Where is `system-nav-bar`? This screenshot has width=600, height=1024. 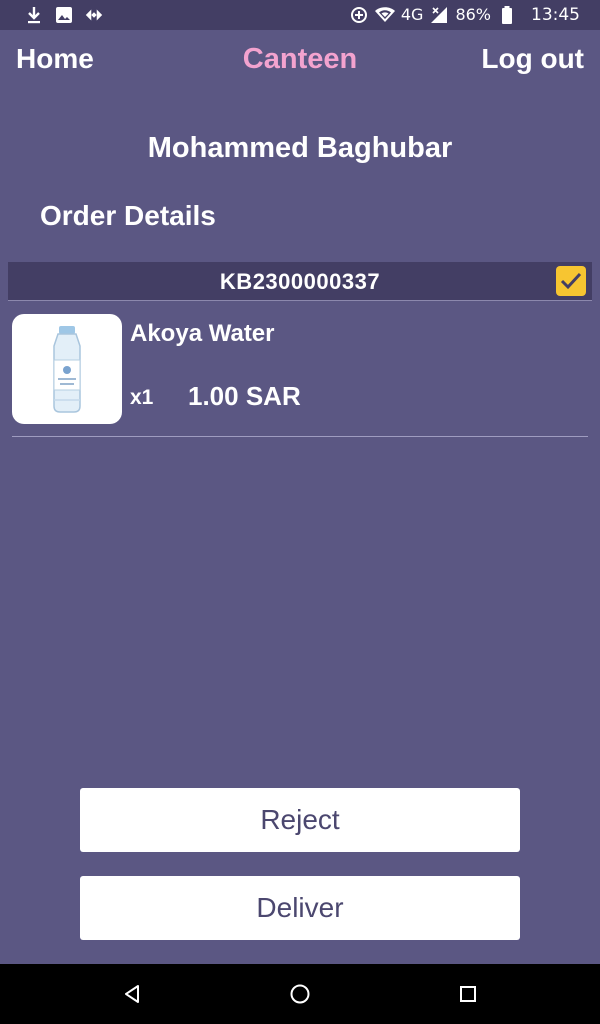 system-nav-bar is located at coordinates (300, 994).